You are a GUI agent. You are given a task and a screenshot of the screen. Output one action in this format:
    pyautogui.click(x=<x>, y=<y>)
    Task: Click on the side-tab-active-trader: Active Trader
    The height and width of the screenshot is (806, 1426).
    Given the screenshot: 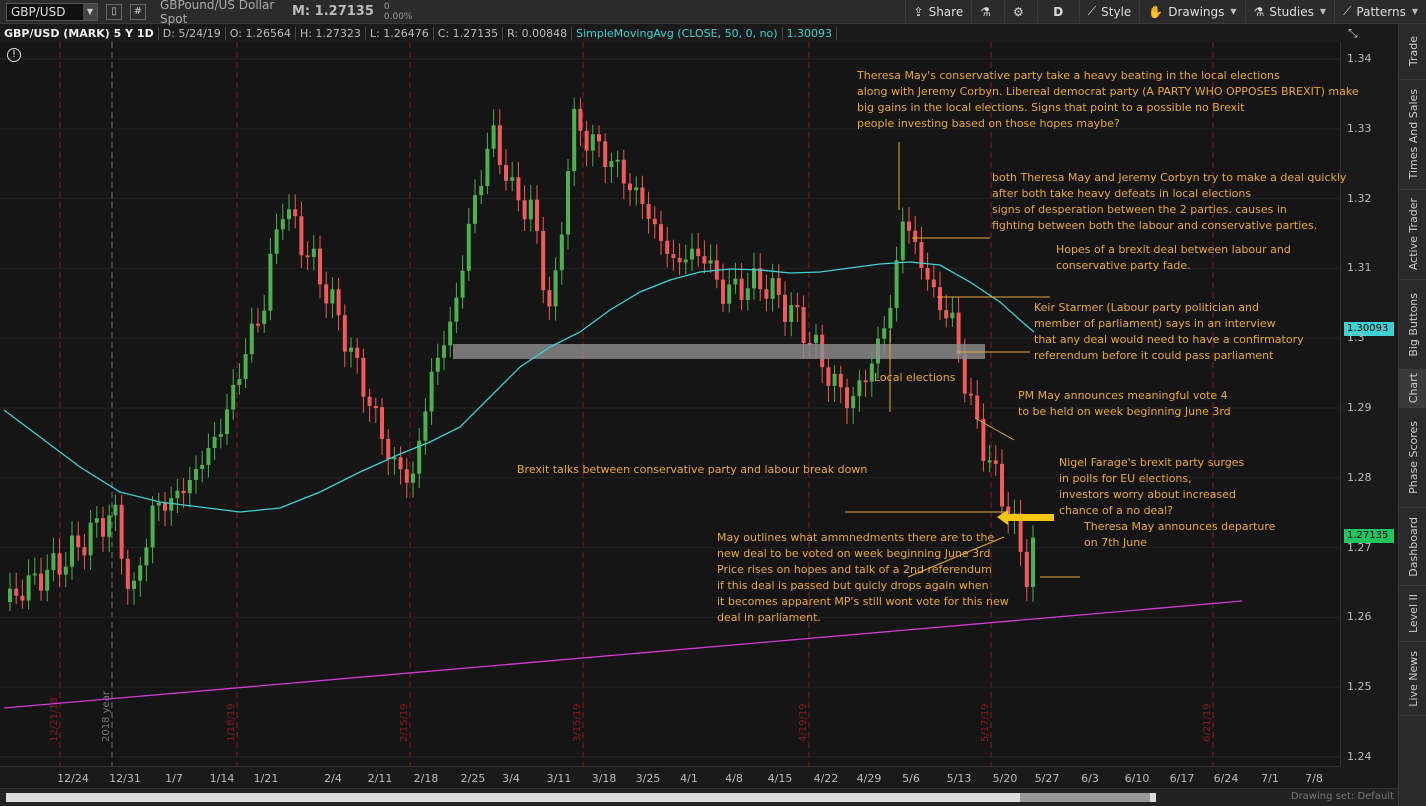 What is the action you would take?
    pyautogui.click(x=1412, y=235)
    